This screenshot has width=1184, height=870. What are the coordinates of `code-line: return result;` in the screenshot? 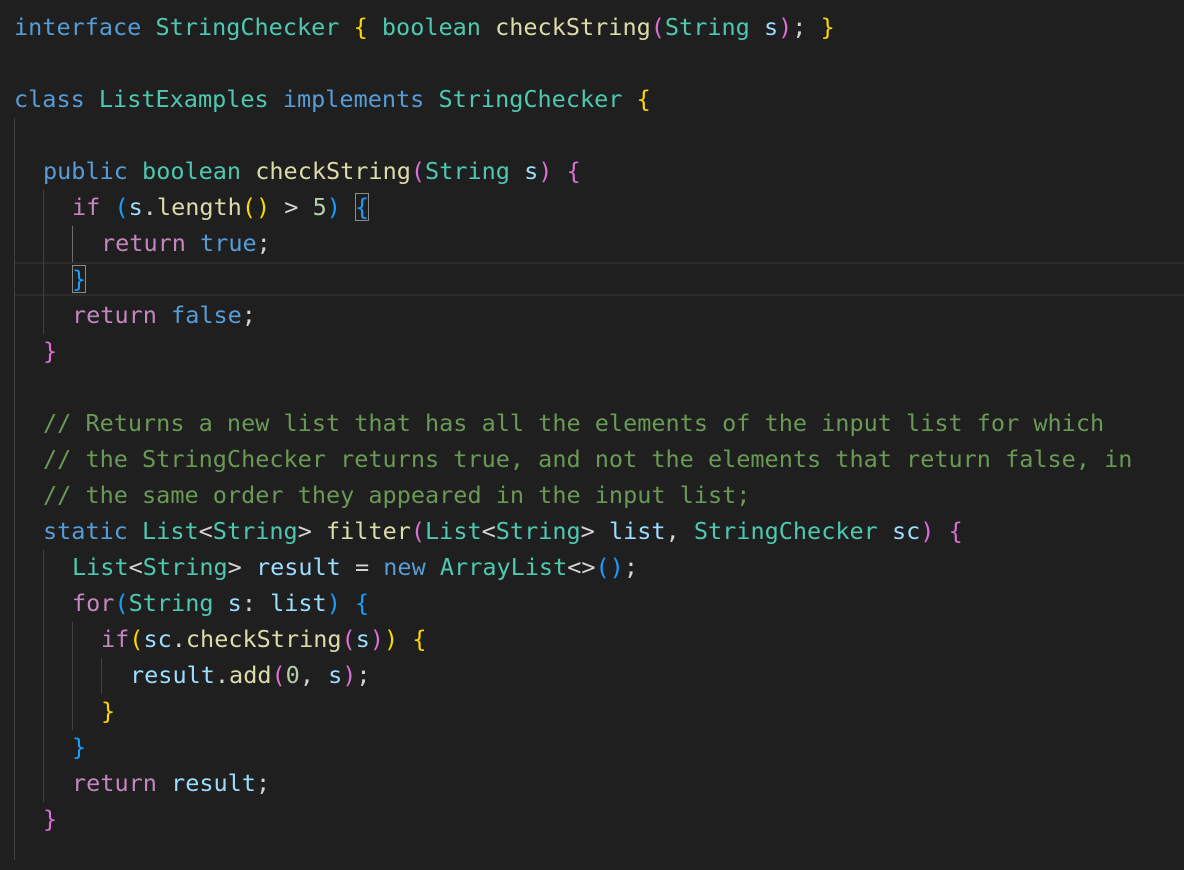 It's located at (592, 783).